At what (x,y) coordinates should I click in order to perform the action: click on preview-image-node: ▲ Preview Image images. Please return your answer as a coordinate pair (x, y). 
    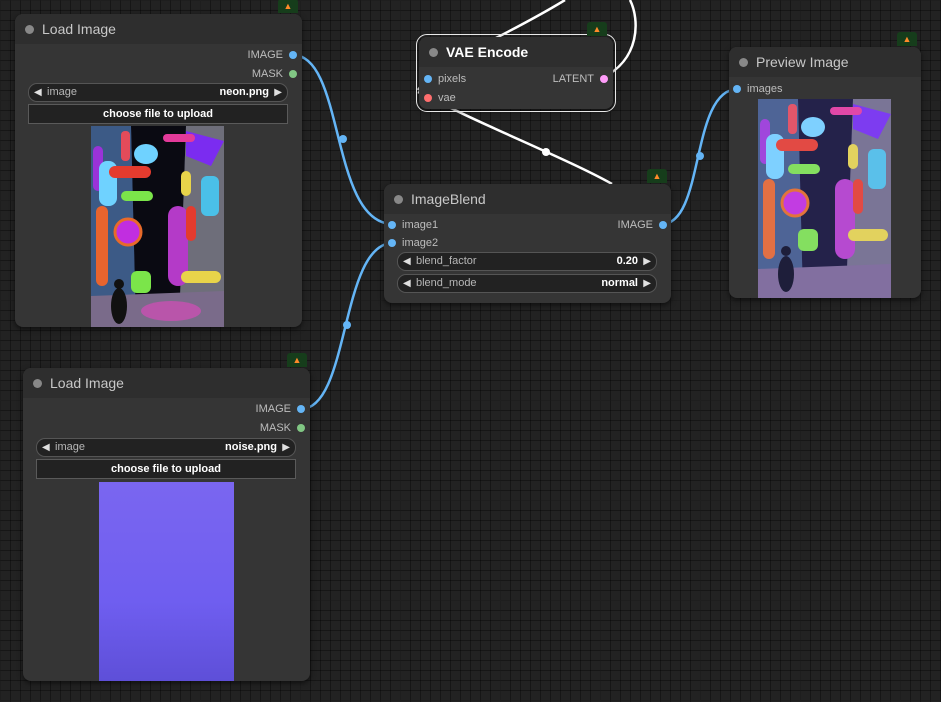
    Looking at the image, I should click on (825, 165).